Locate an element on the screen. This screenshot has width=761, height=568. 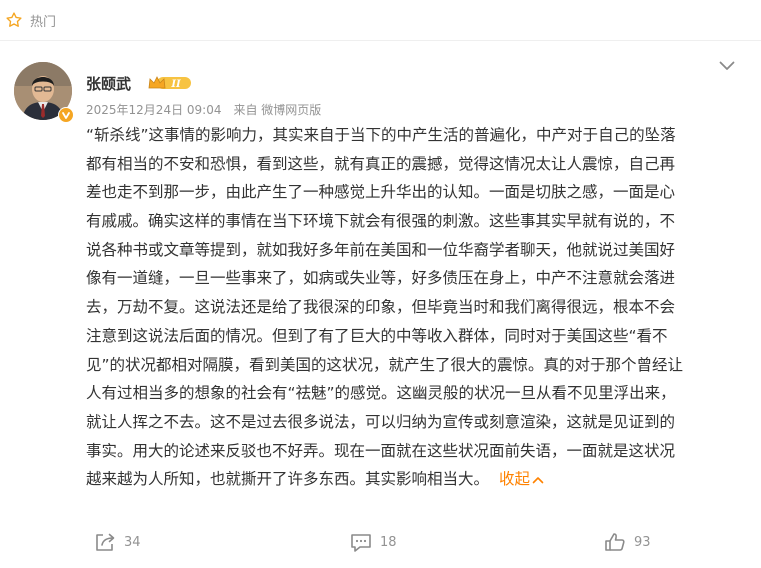
post-line: 说各种书或文章等提到，就如我好多年前在美国和一位华裔学者聊天，他就说过美国好 is located at coordinates (381, 249).